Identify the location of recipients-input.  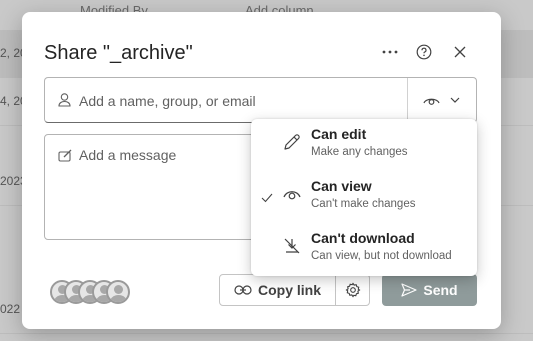
(239, 101).